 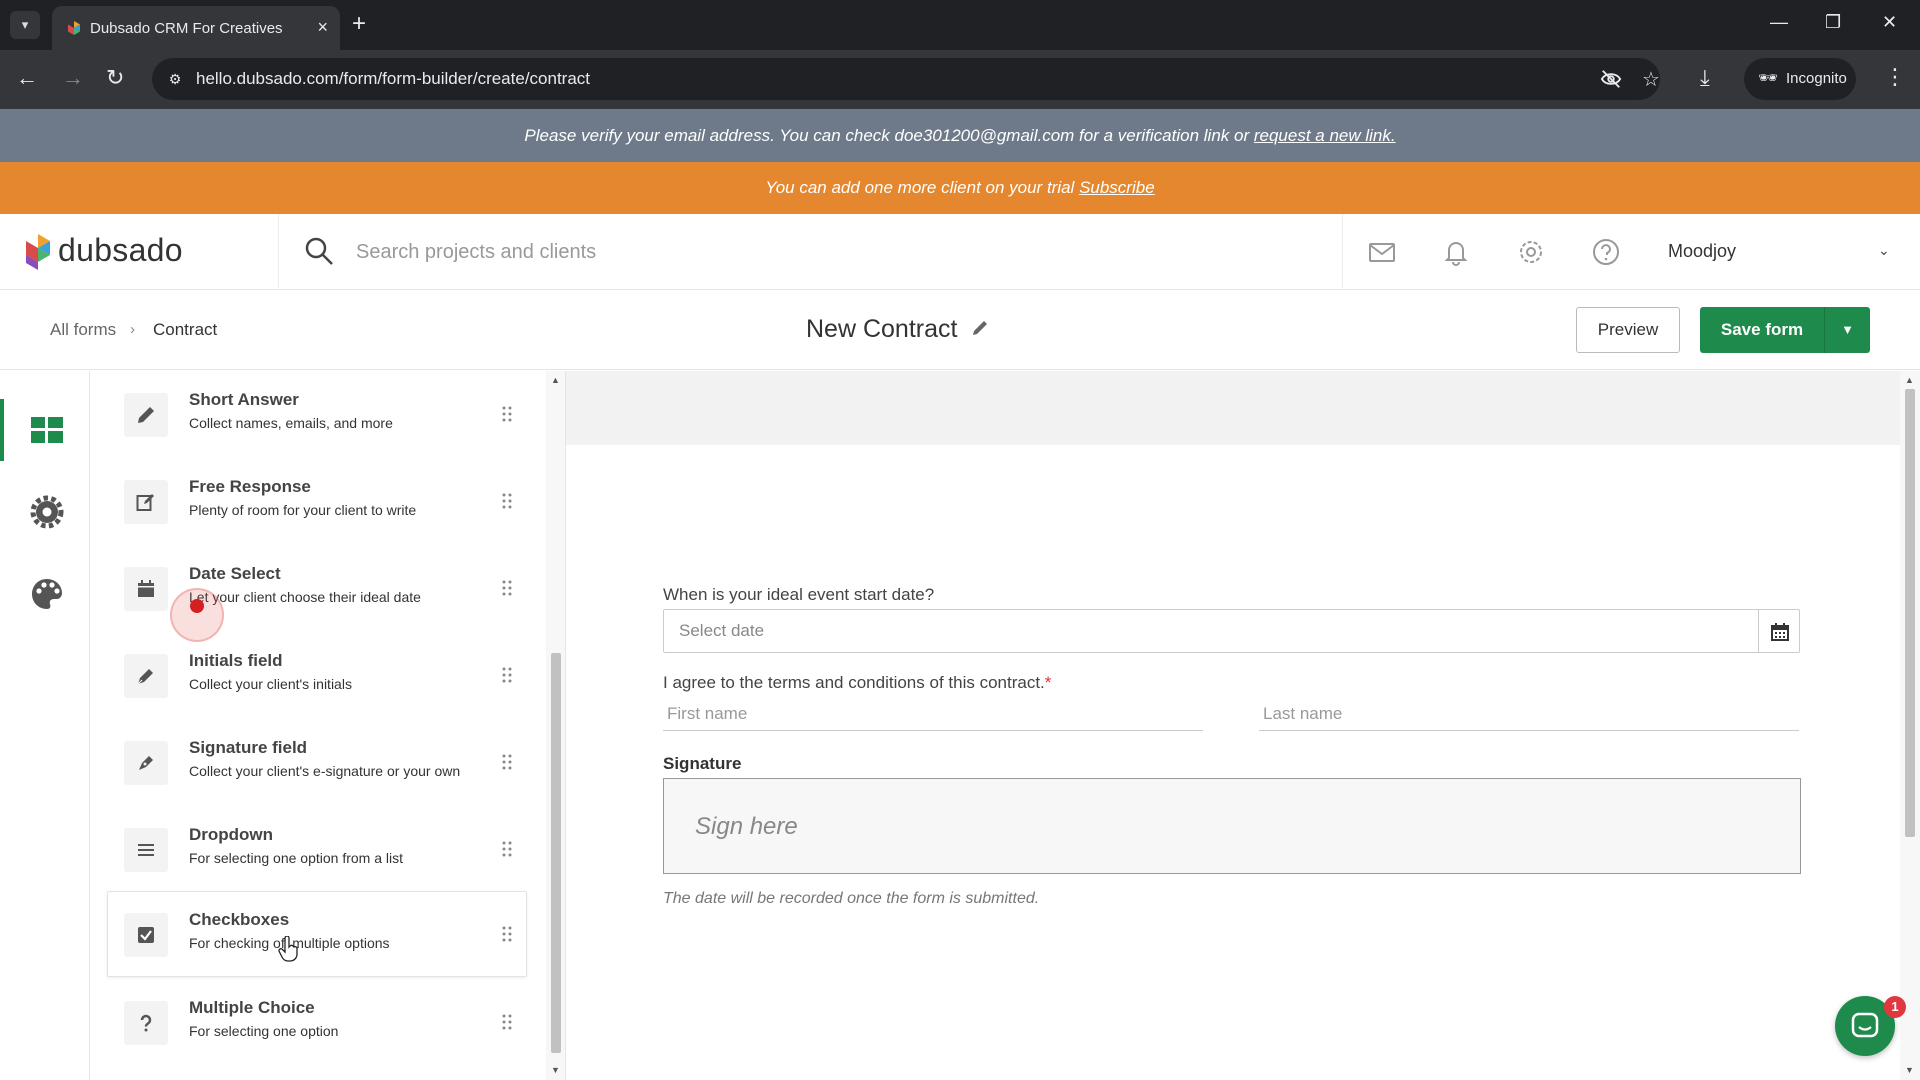 I want to click on reload-icon: ↻, so click(x=115, y=78).